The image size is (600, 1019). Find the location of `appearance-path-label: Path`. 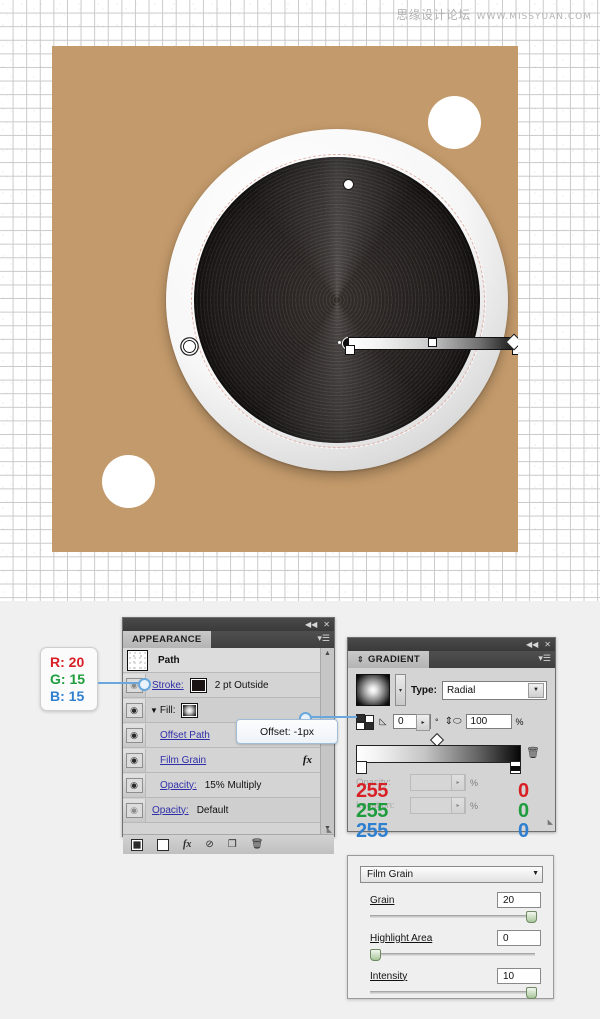

appearance-path-label: Path is located at coordinates (169, 660).